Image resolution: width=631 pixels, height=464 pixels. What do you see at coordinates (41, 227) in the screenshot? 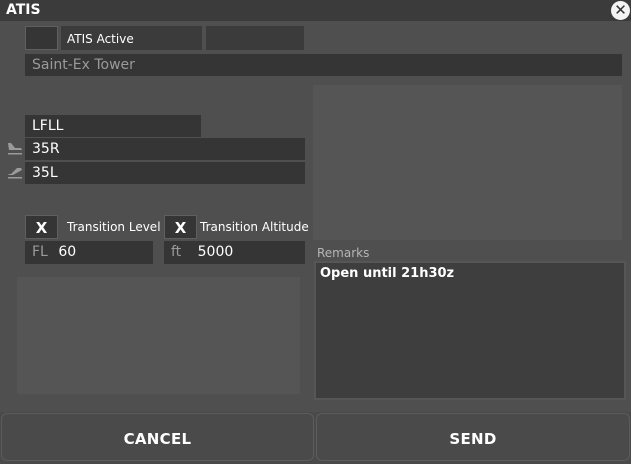
I see `transition-level-toggle: X` at bounding box center [41, 227].